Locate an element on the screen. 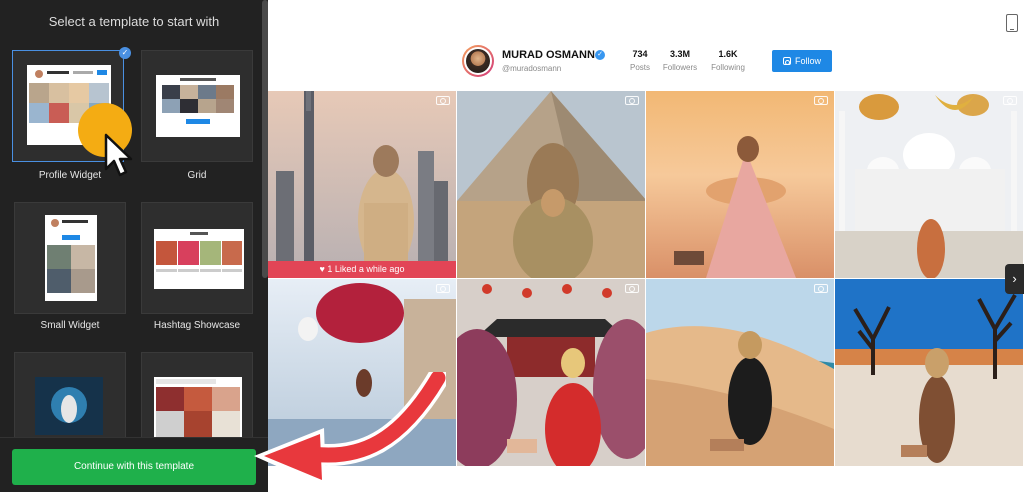 Image resolution: width=1024 pixels, height=492 pixels. hashtag-showcase-preview is located at coordinates (199, 259).